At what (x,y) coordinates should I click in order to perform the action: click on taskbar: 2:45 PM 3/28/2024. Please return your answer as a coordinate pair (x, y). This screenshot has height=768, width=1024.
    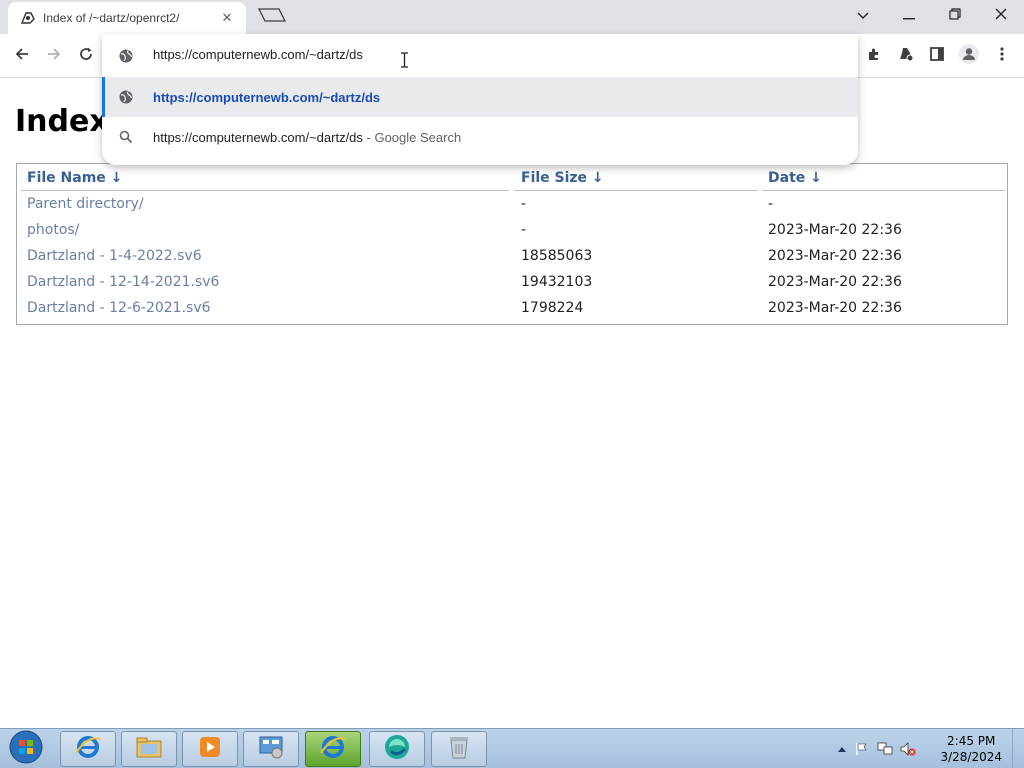
    Looking at the image, I should click on (512, 748).